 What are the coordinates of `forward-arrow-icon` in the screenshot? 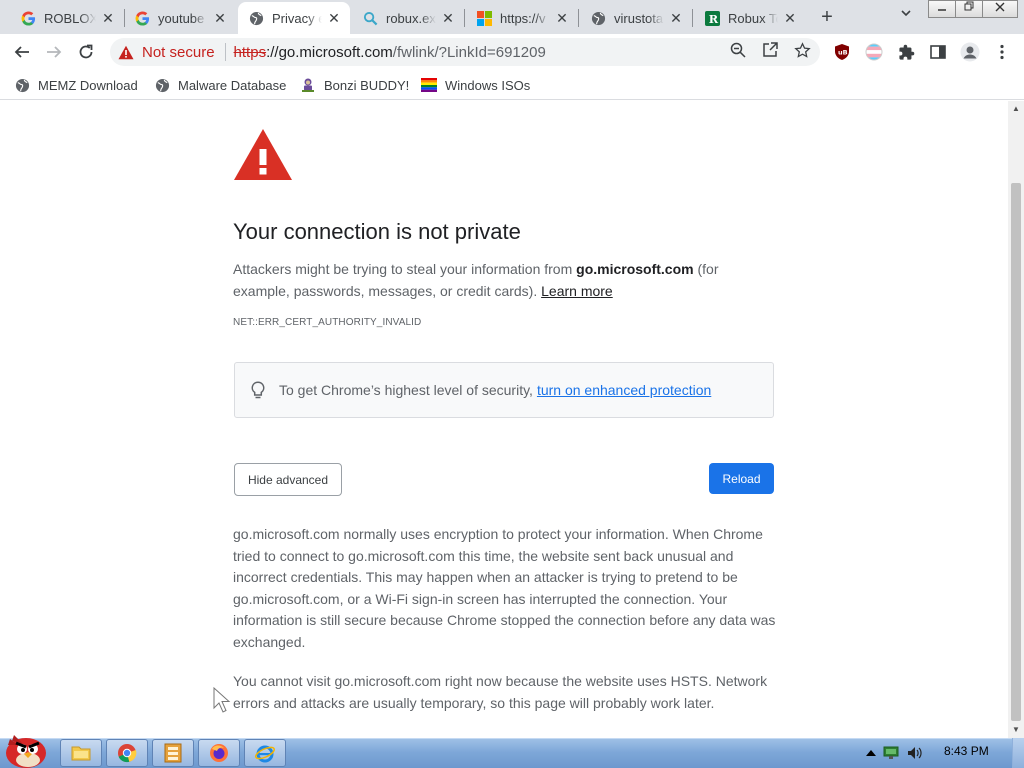 It's located at (54, 52).